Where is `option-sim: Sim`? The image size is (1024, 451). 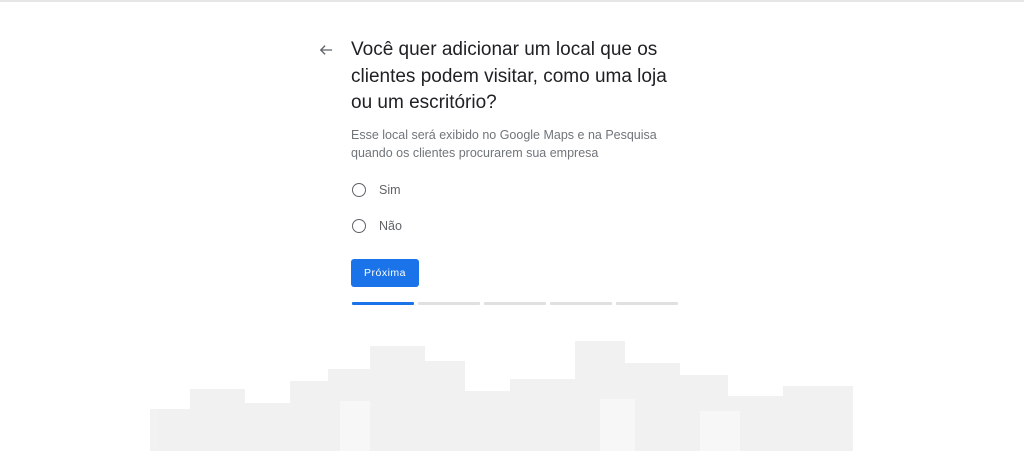 option-sim: Sim is located at coordinates (521, 190).